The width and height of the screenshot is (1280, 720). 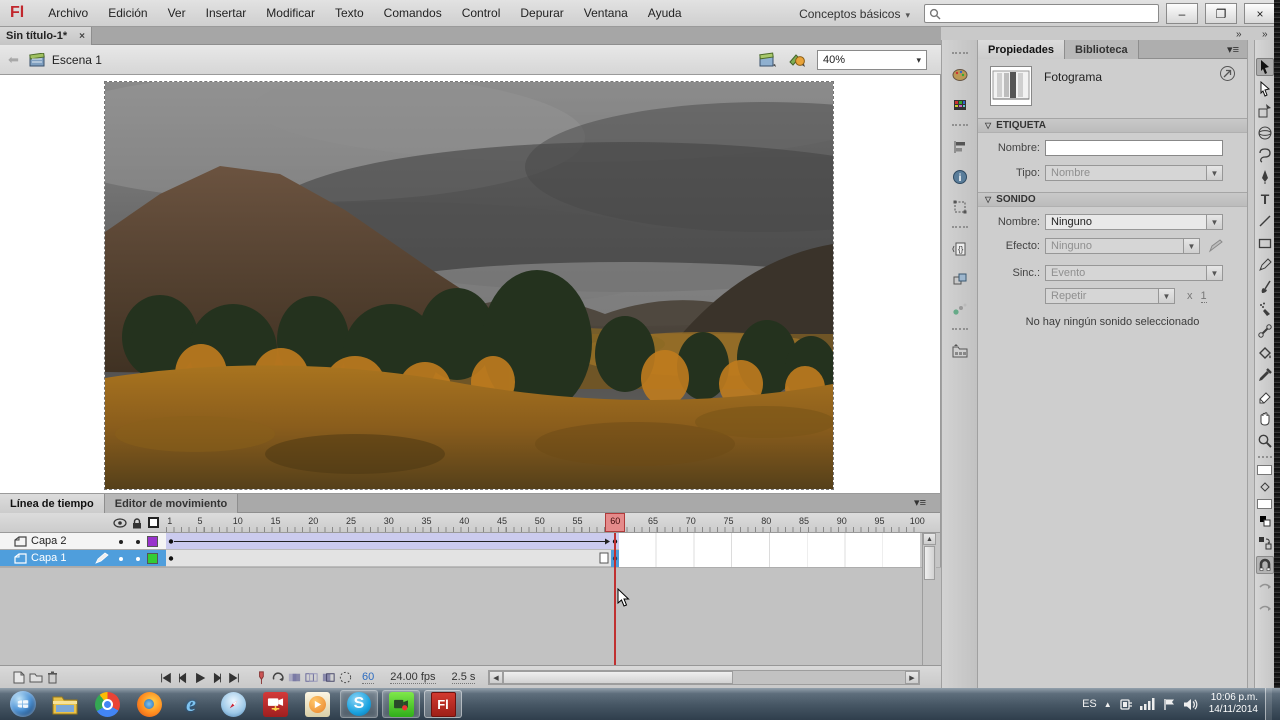 I want to click on zoom-tool, so click(x=1265, y=441).